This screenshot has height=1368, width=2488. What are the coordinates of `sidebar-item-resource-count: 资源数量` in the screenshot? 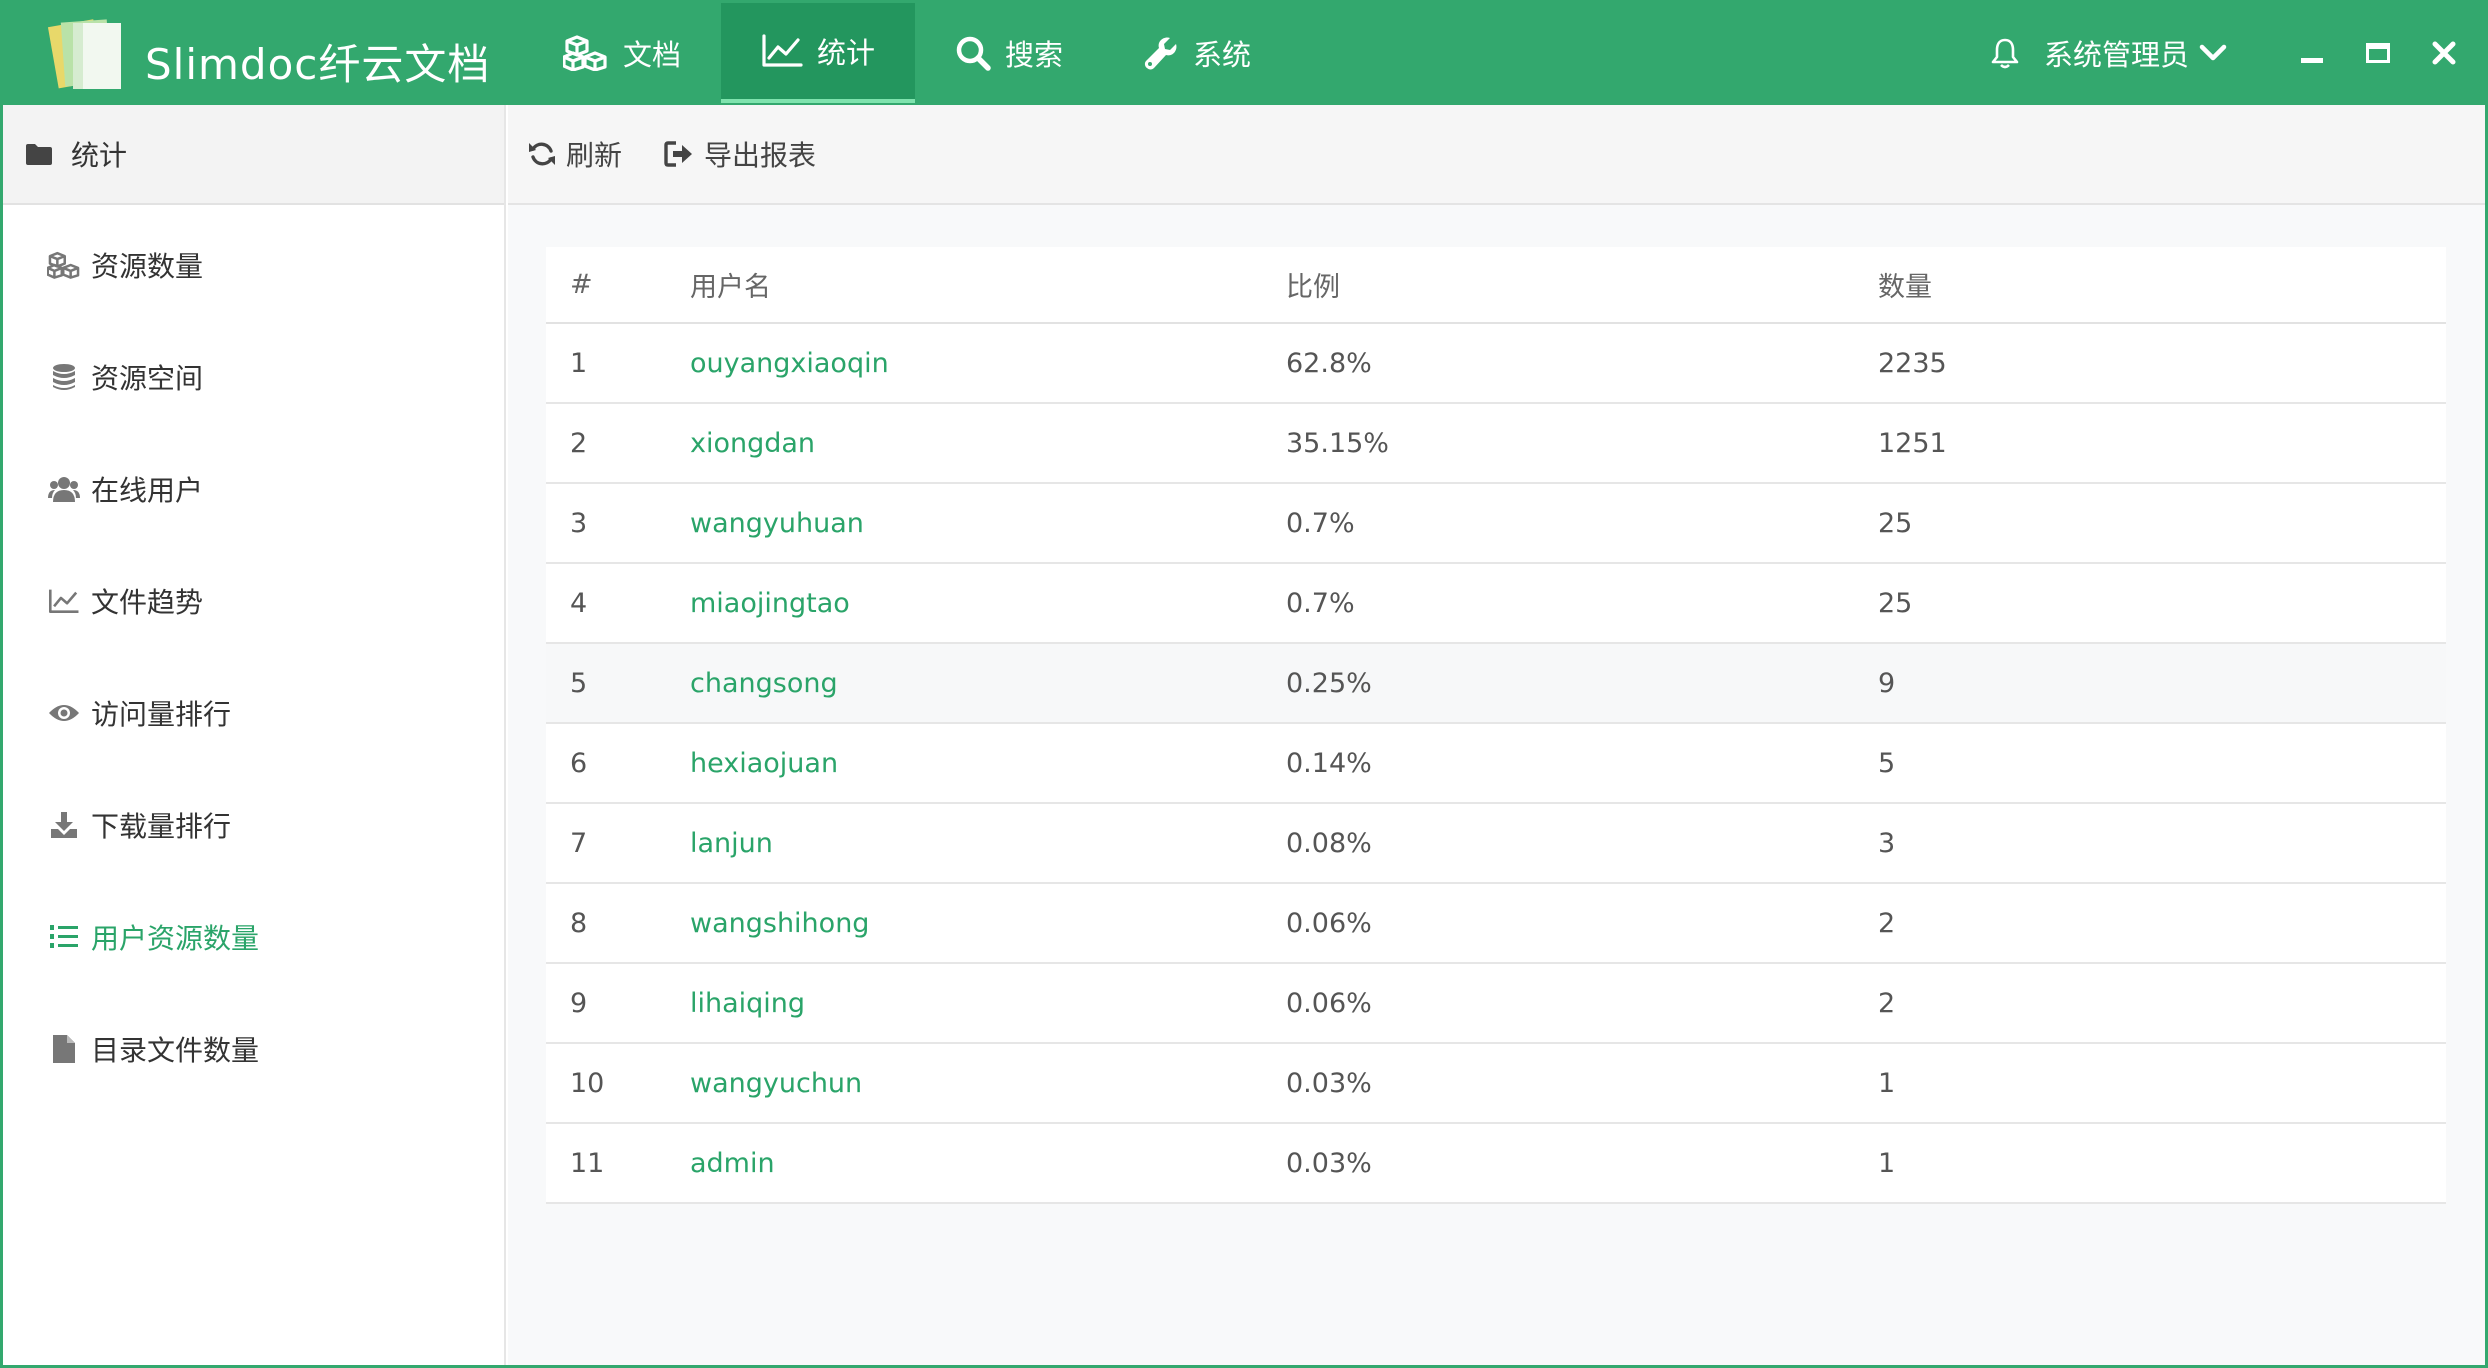 It's located at (253, 265).